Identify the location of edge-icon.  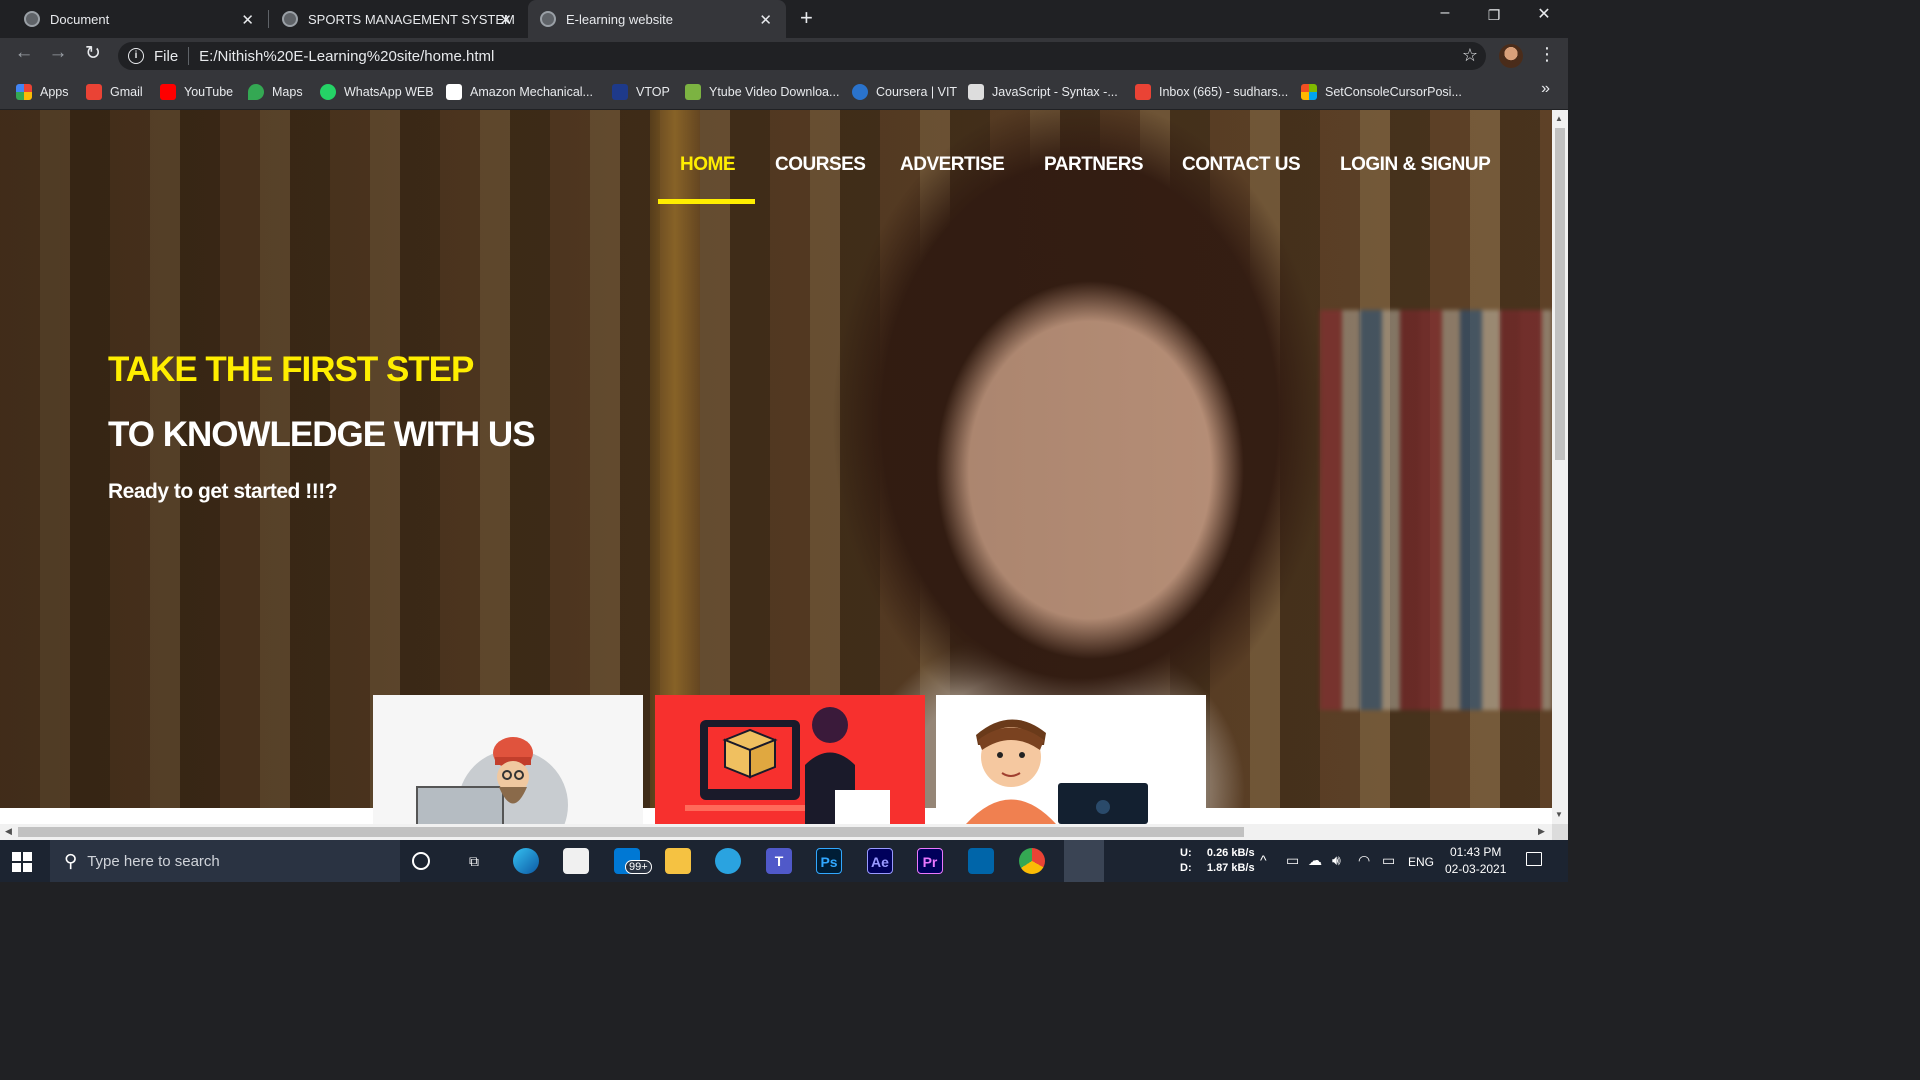
(526, 861).